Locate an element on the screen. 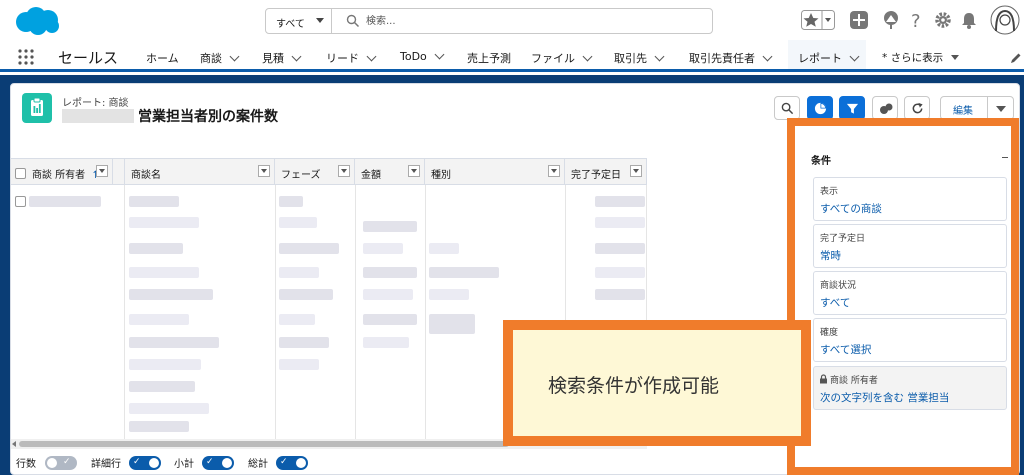 The image size is (1024, 475). app-name: セールス is located at coordinates (88, 58).